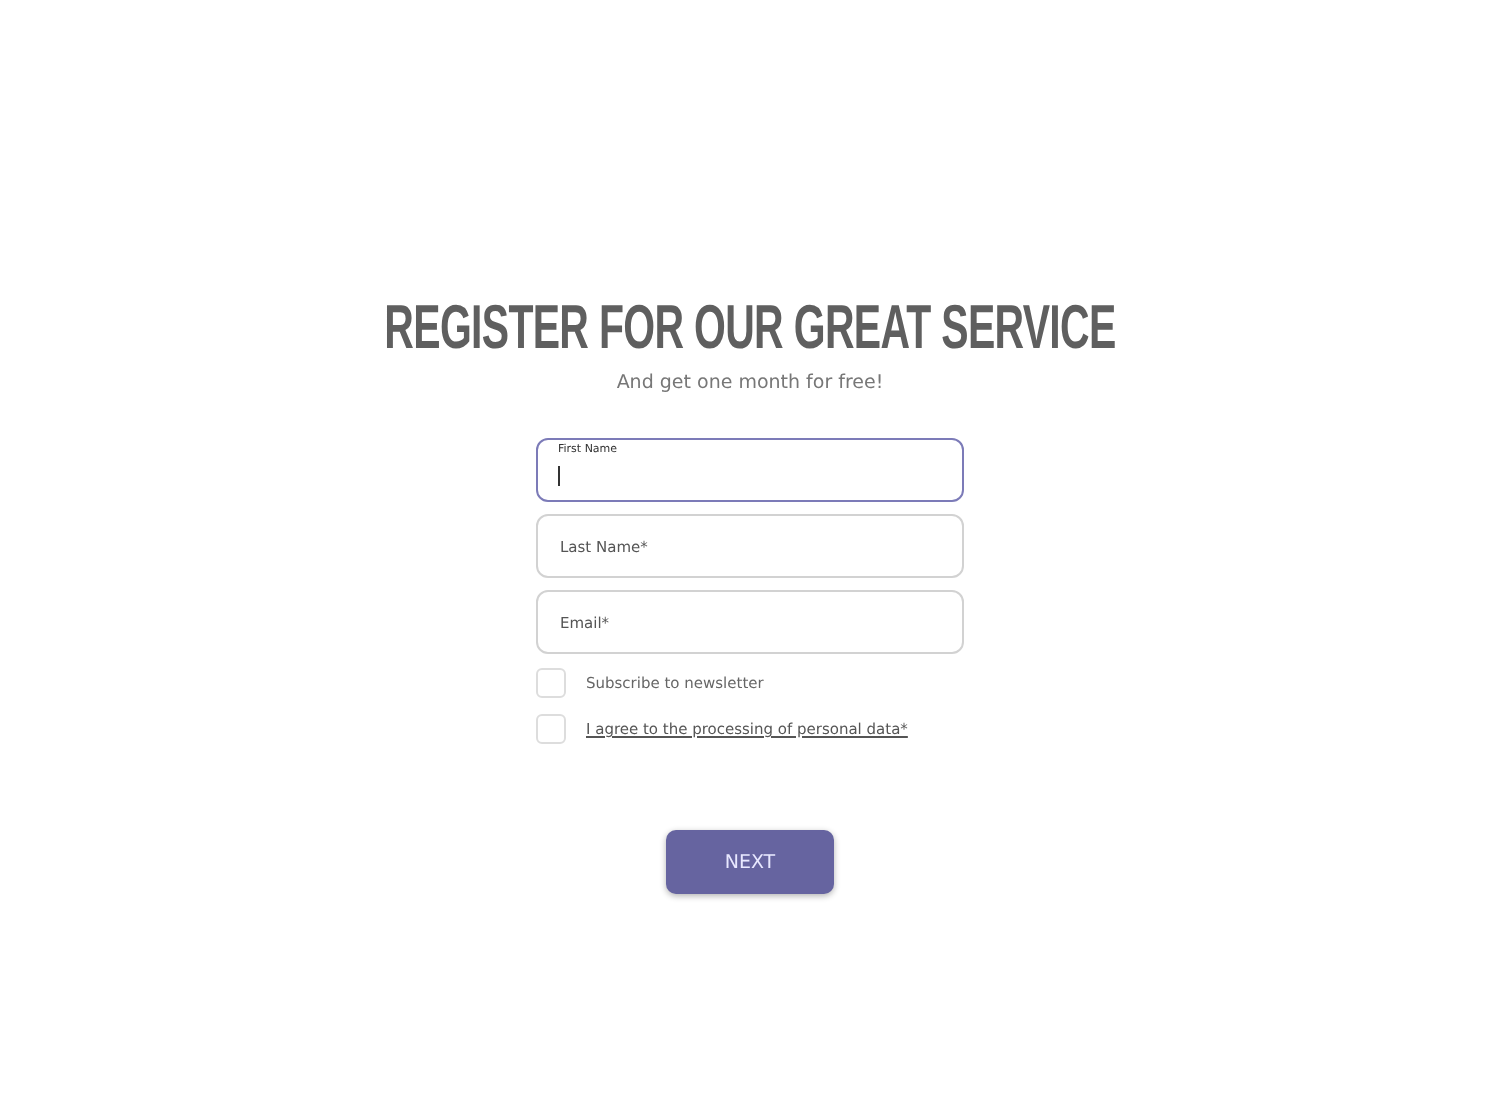  I want to click on page-title: REGISTER FOR OUR GREAT SERVICE, so click(750, 326).